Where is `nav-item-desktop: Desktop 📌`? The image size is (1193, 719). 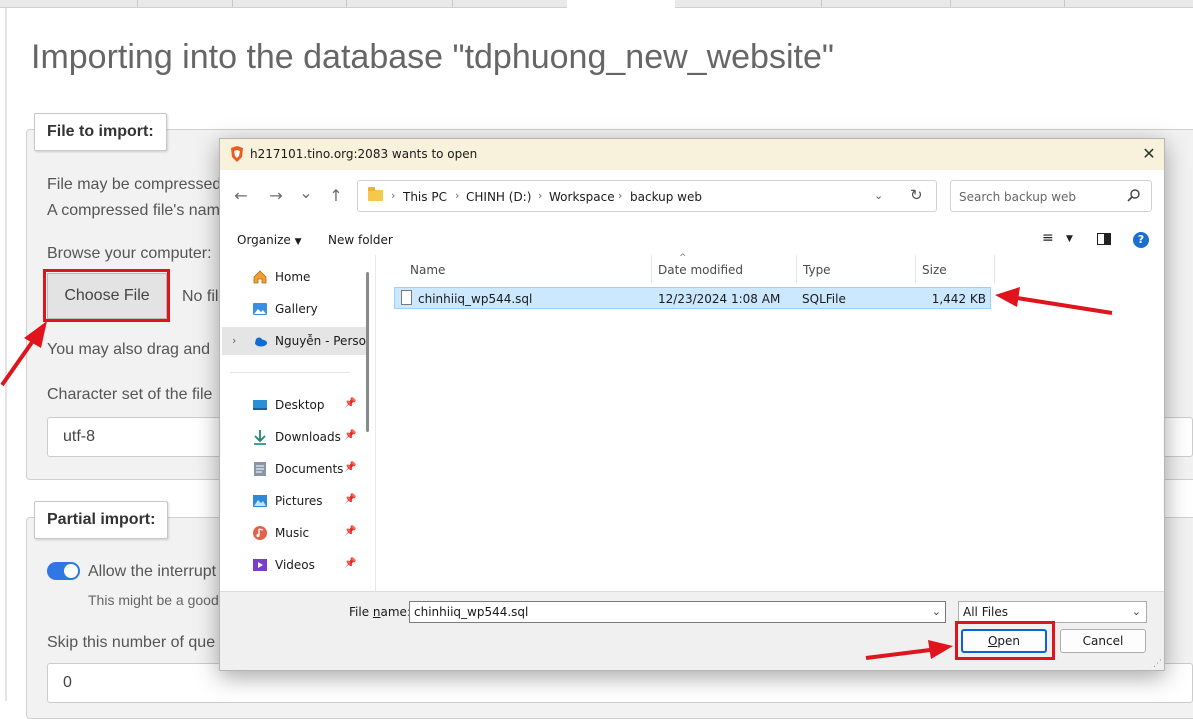 nav-item-desktop: Desktop 📌 is located at coordinates (309, 405).